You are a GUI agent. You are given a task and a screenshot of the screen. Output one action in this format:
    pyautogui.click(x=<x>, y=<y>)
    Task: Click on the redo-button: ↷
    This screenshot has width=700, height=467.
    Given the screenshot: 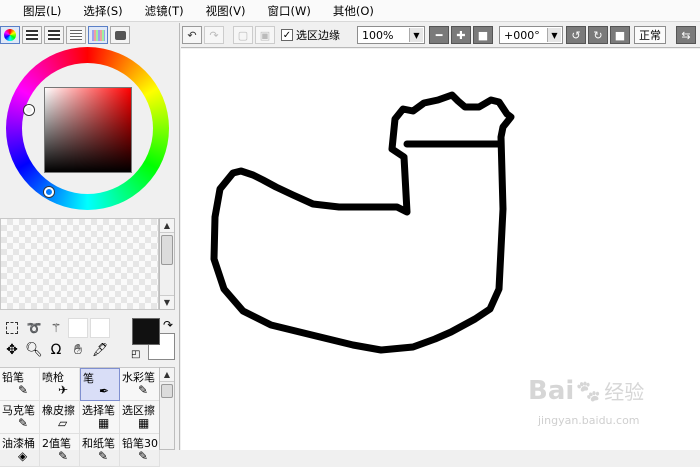 What is the action you would take?
    pyautogui.click(x=214, y=35)
    